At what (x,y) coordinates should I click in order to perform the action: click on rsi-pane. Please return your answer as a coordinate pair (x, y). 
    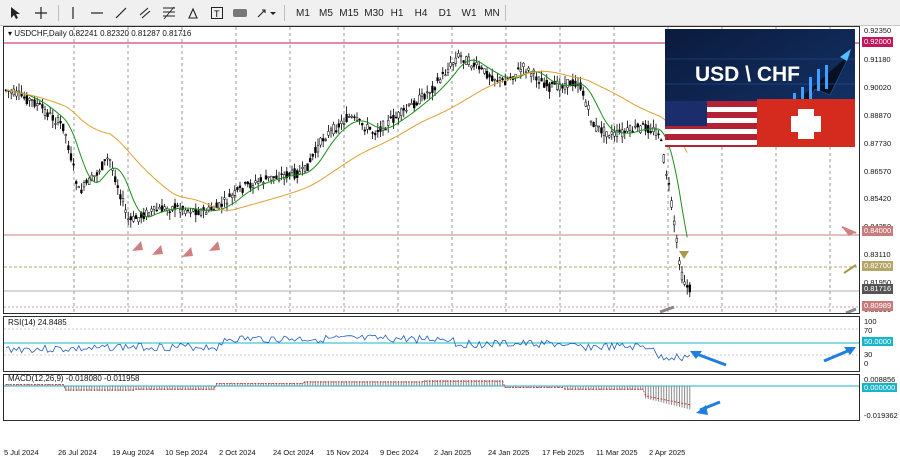
    Looking at the image, I should click on (431, 344).